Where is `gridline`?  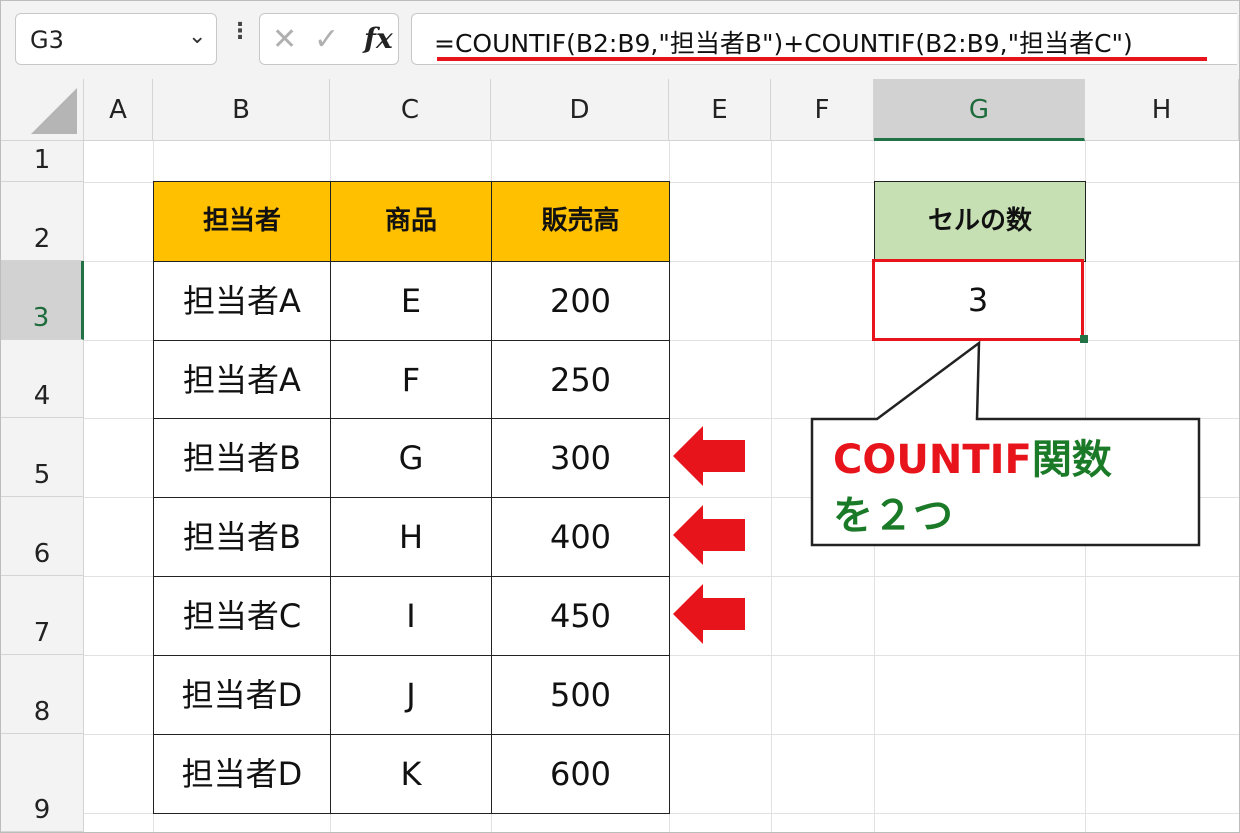 gridline is located at coordinates (771, 486).